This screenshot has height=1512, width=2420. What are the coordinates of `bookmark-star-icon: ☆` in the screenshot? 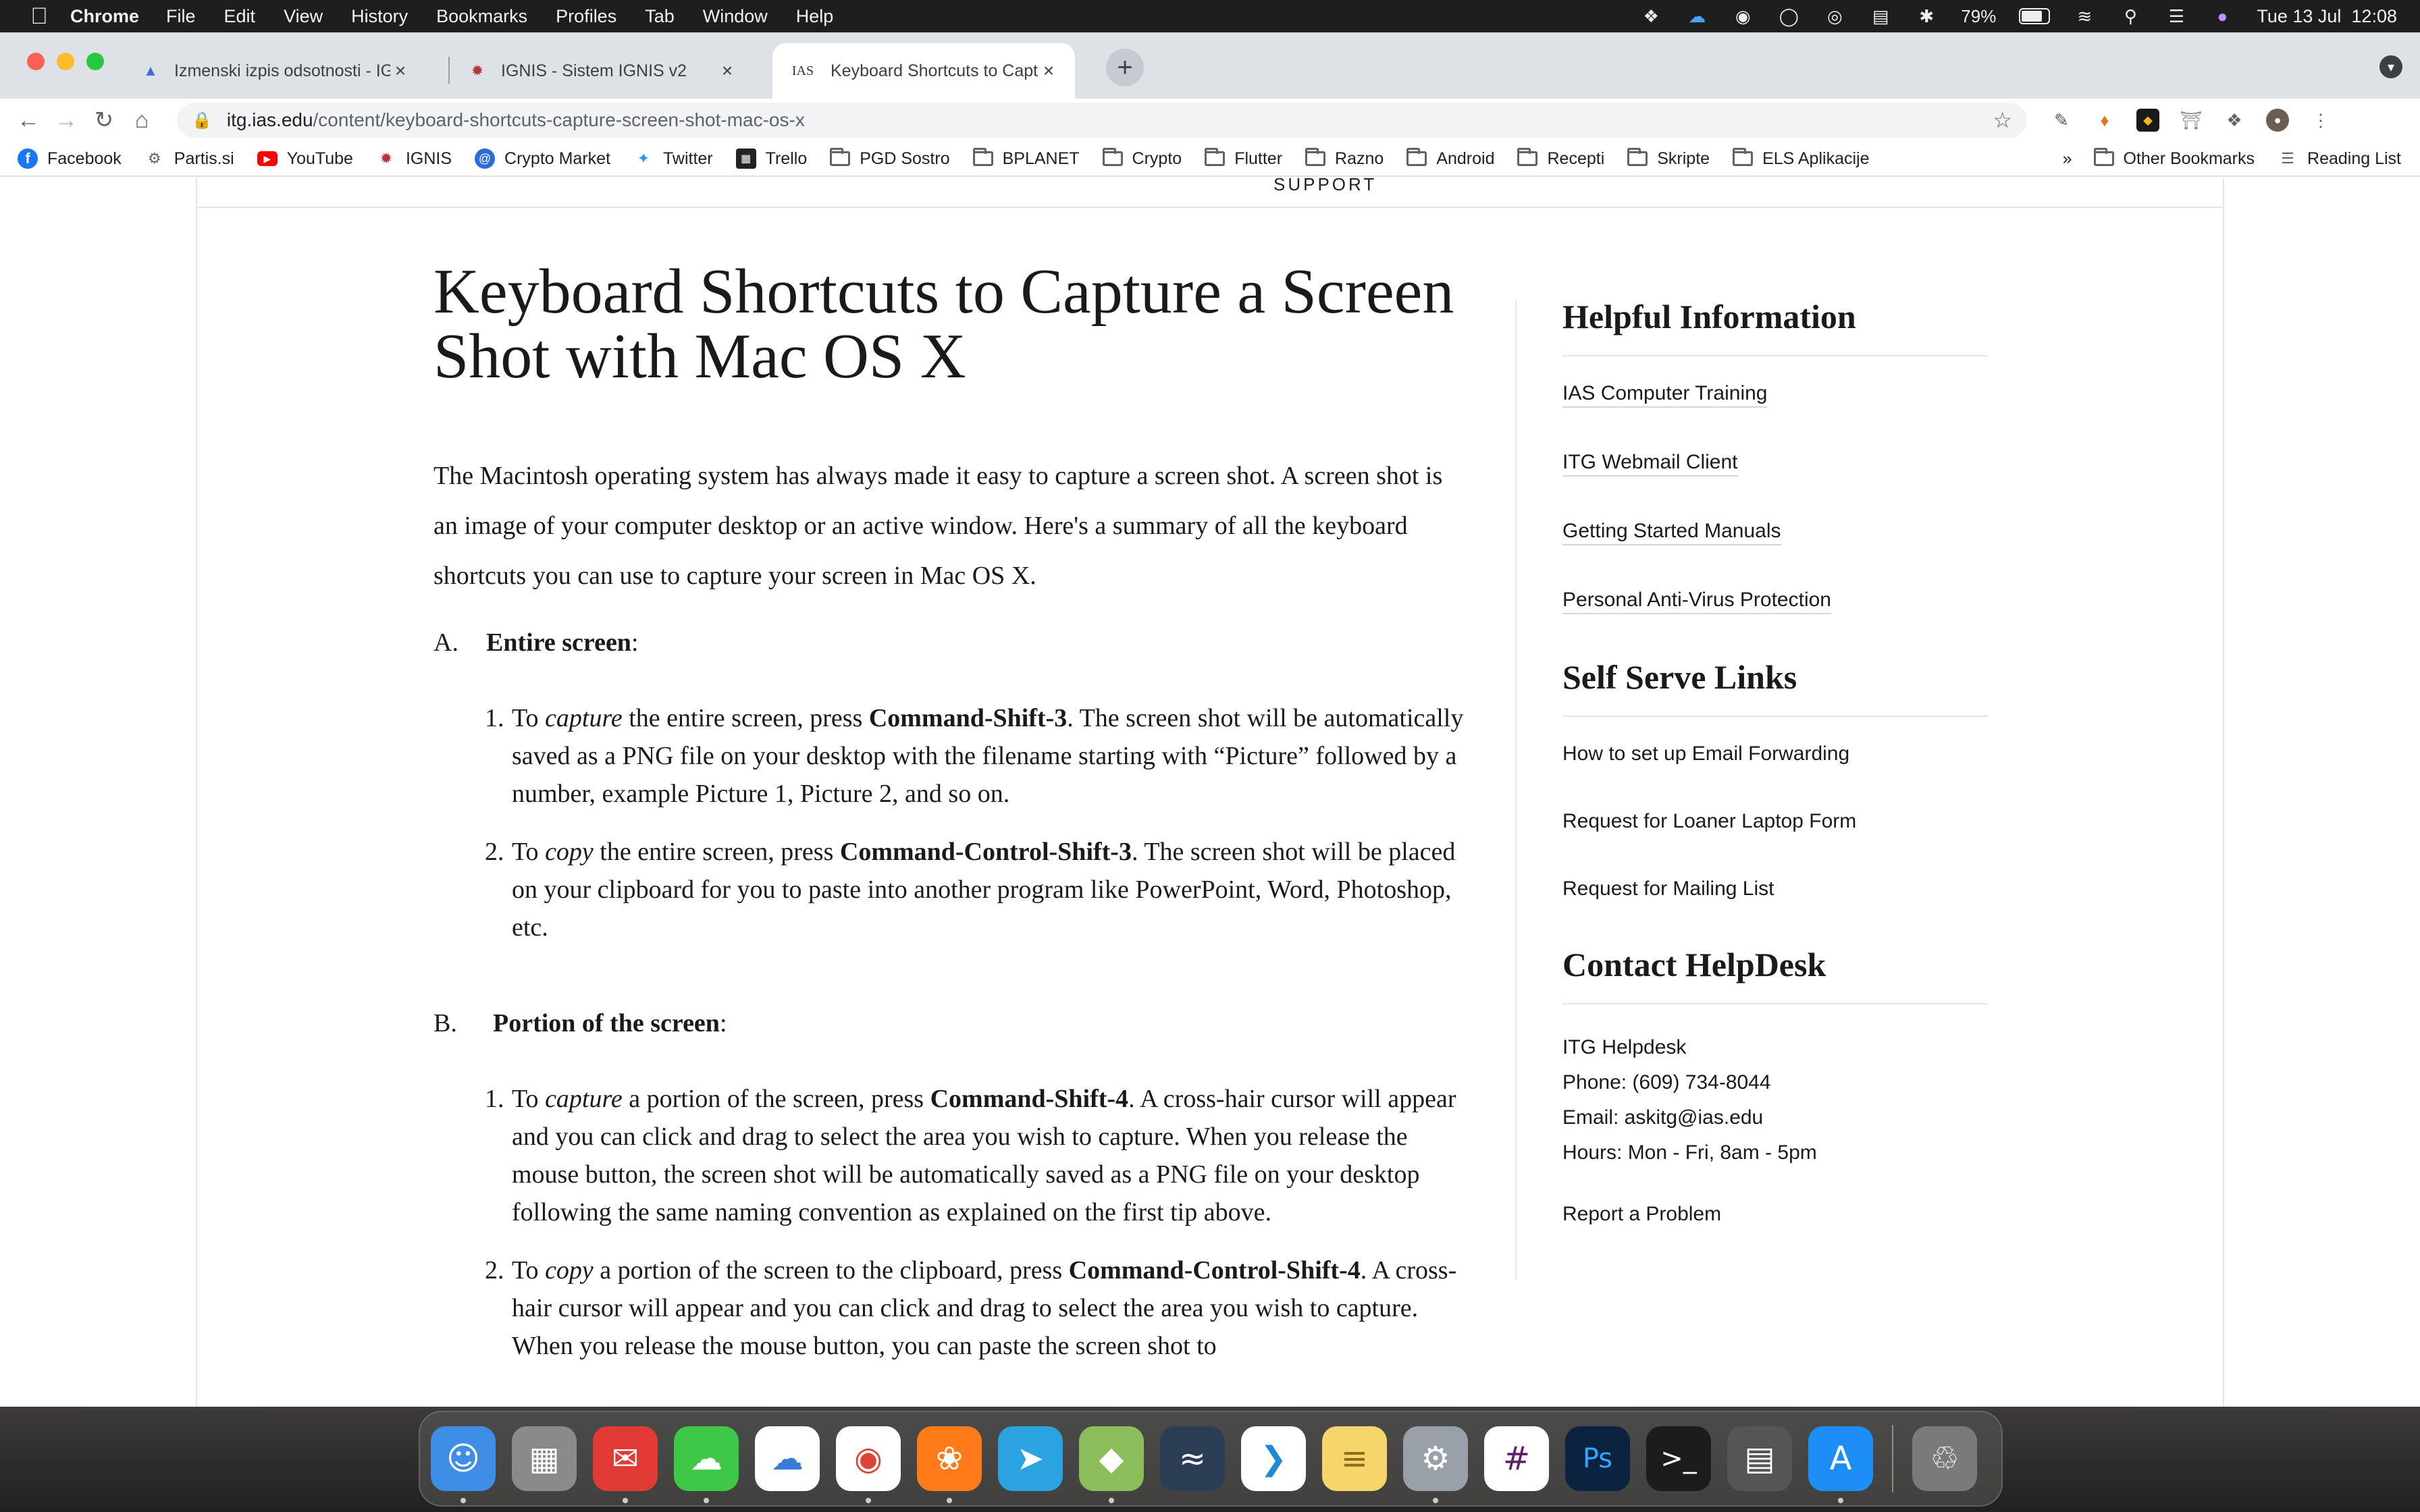 It's located at (2002, 120).